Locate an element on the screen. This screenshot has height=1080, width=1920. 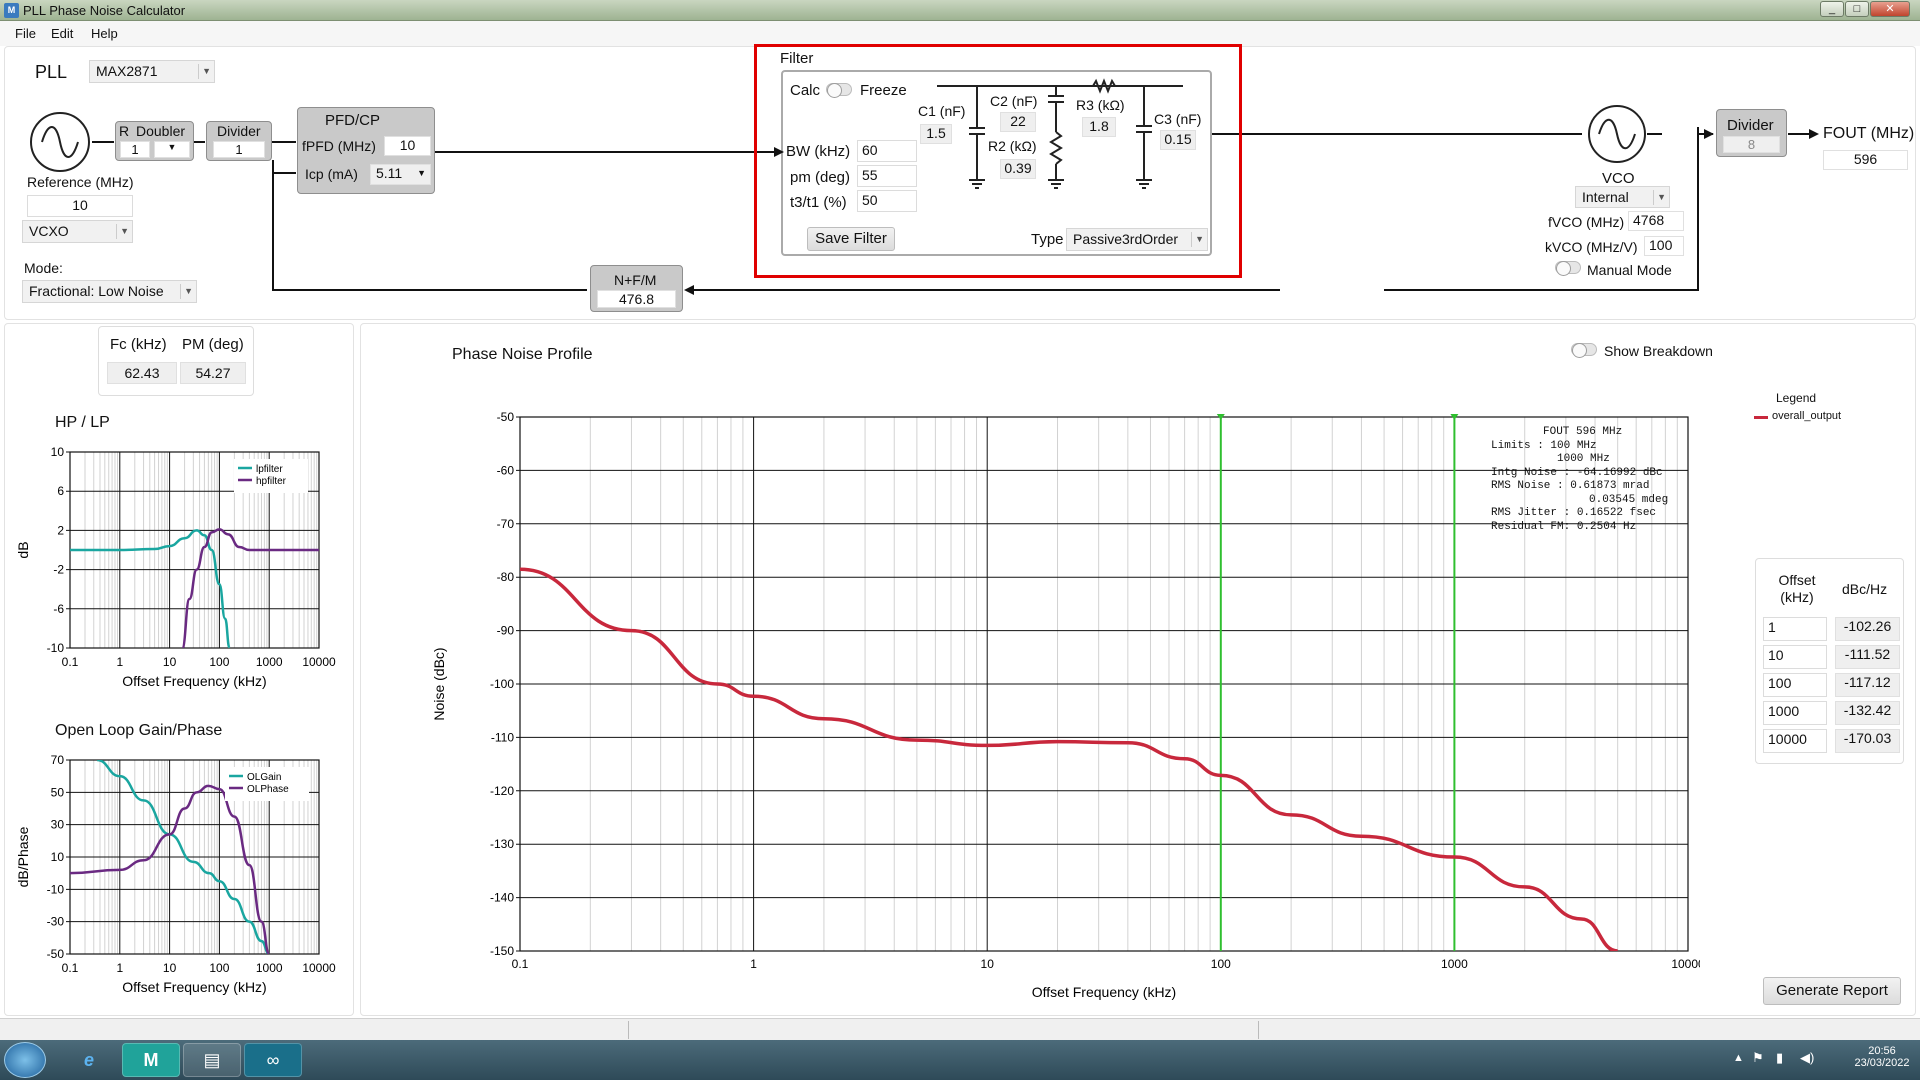
oscillator-type-value: VCXO is located at coordinates (49, 231).